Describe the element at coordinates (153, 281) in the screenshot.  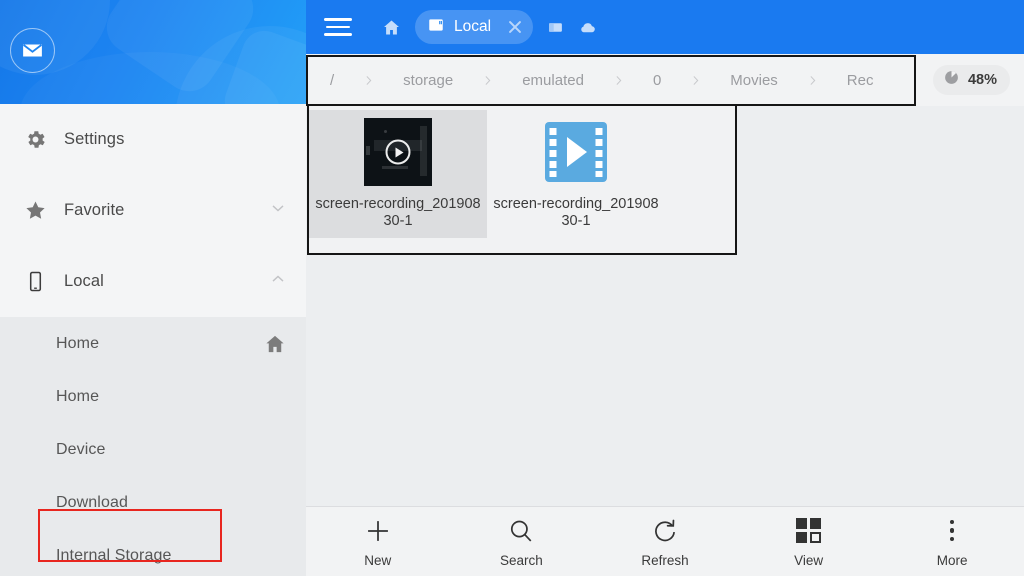
I see `sidebar-item-local: Local` at that location.